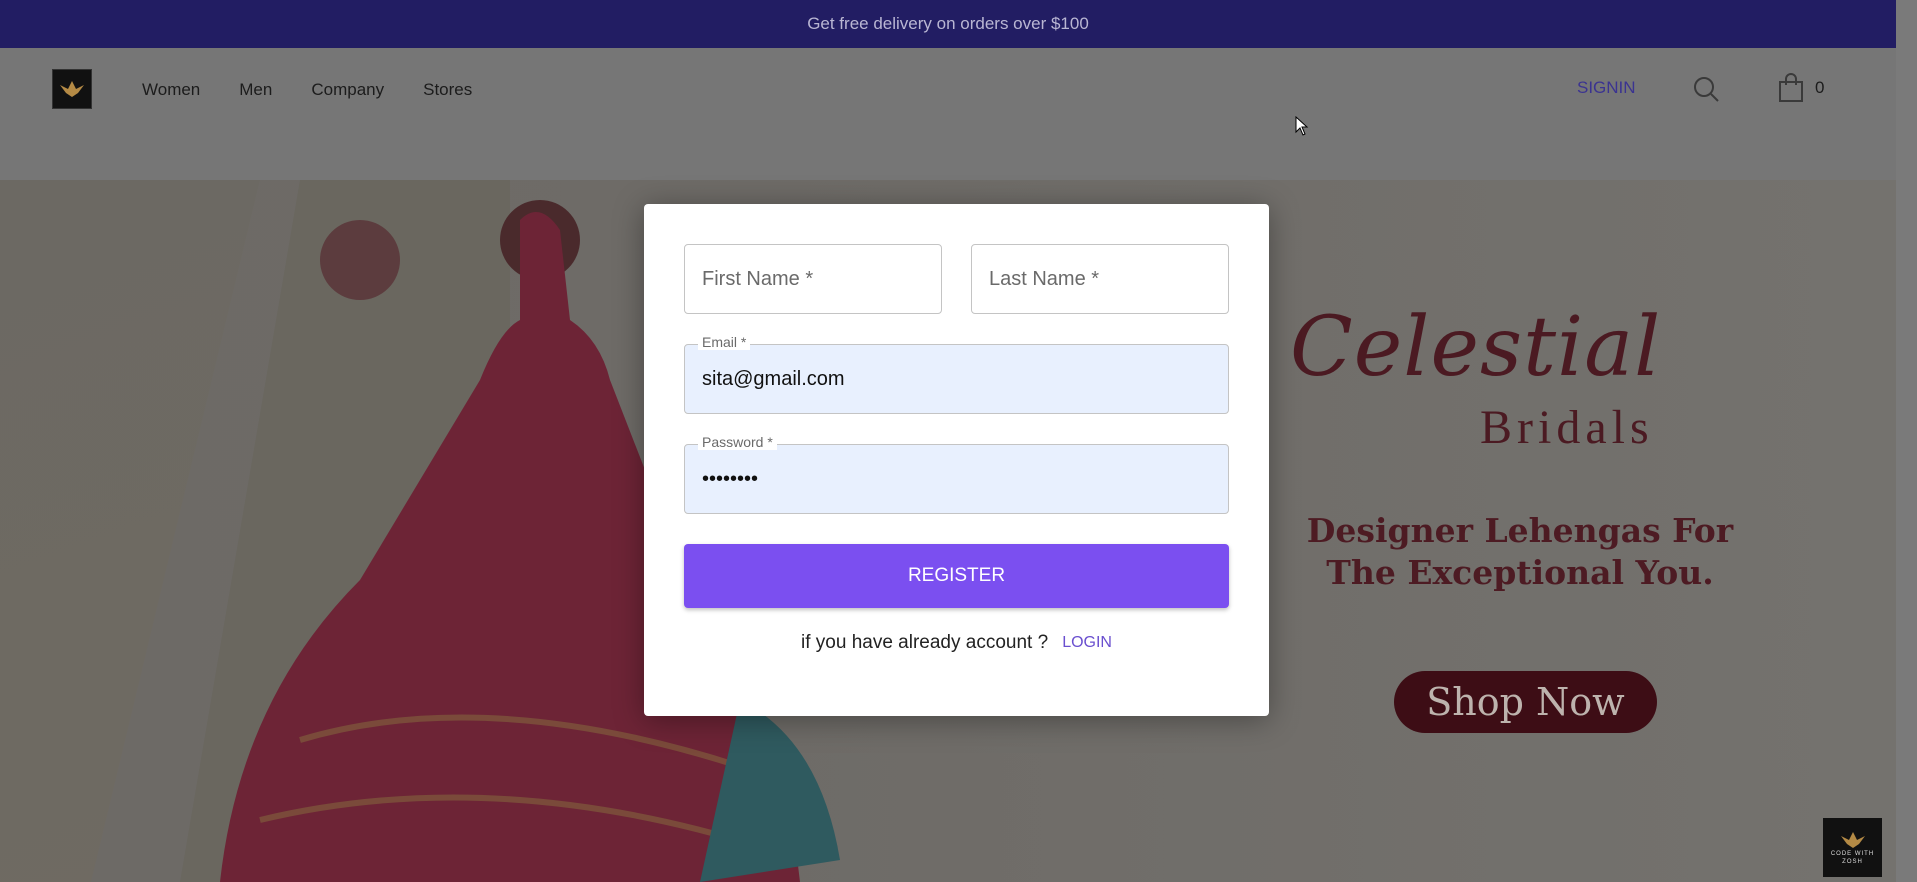 The width and height of the screenshot is (1917, 882). I want to click on password-field: Password *, so click(956, 474).